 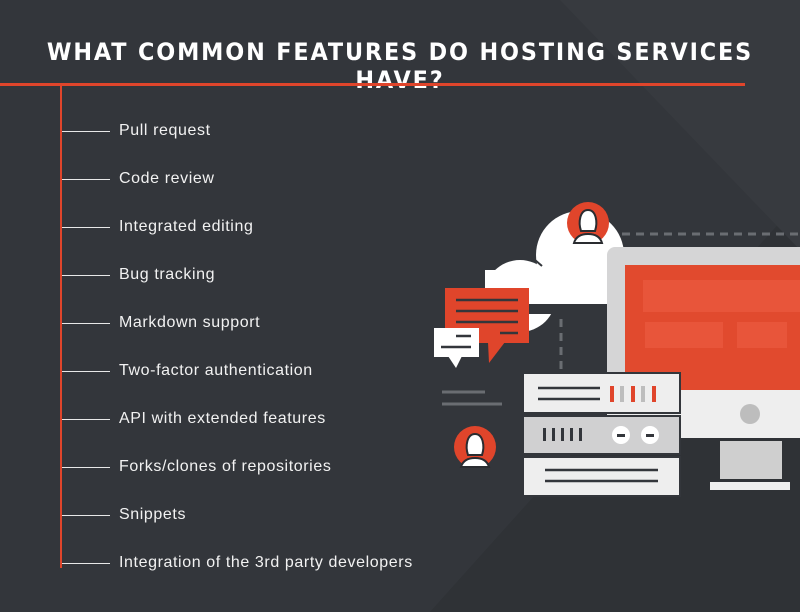 What do you see at coordinates (601, 434) in the screenshot?
I see `server-icon` at bounding box center [601, 434].